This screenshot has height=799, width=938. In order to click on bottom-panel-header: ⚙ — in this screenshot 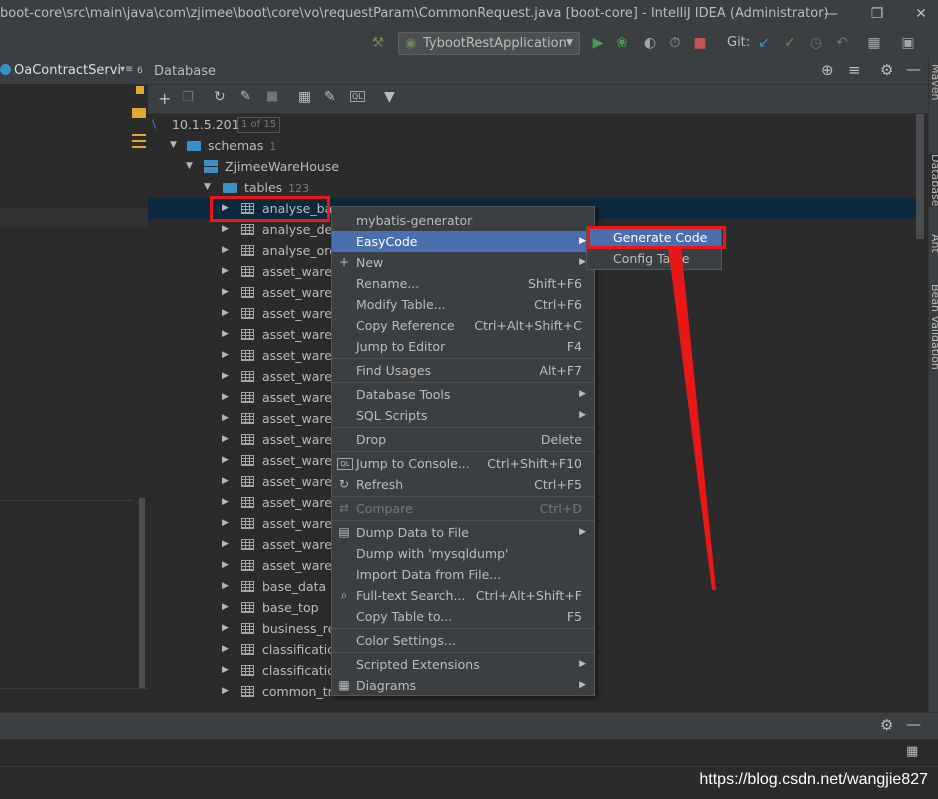, I will do `click(469, 726)`.